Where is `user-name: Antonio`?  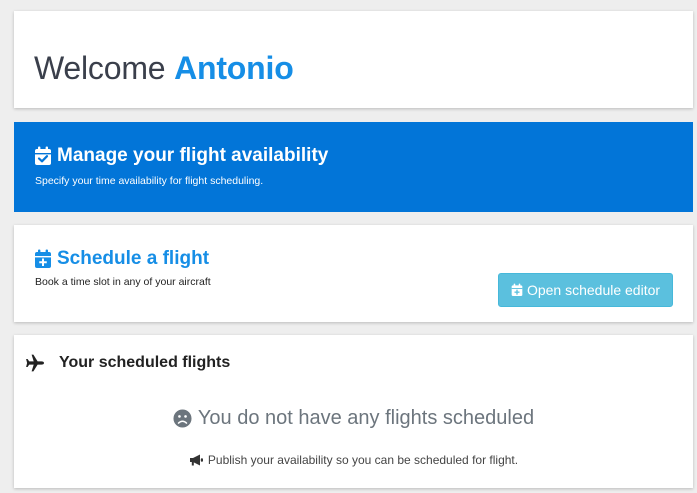
user-name: Antonio is located at coordinates (234, 68).